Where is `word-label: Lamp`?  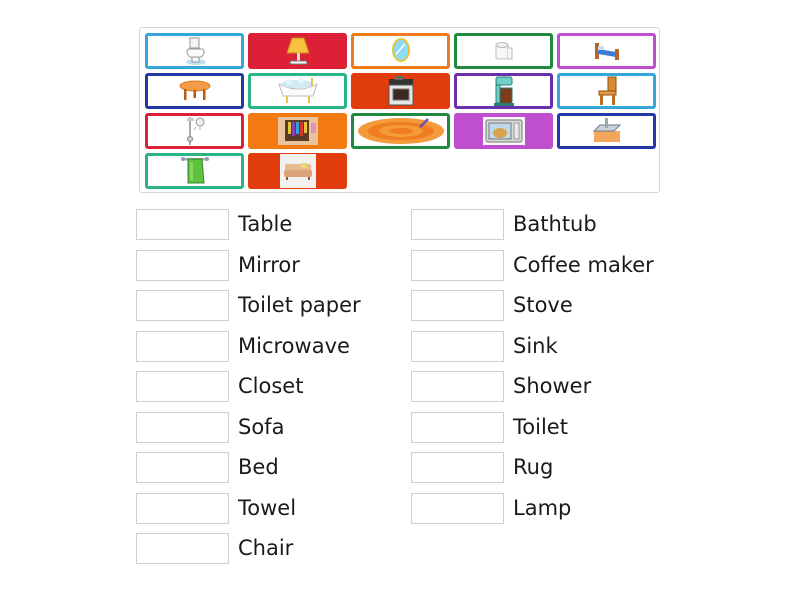 word-label: Lamp is located at coordinates (542, 507).